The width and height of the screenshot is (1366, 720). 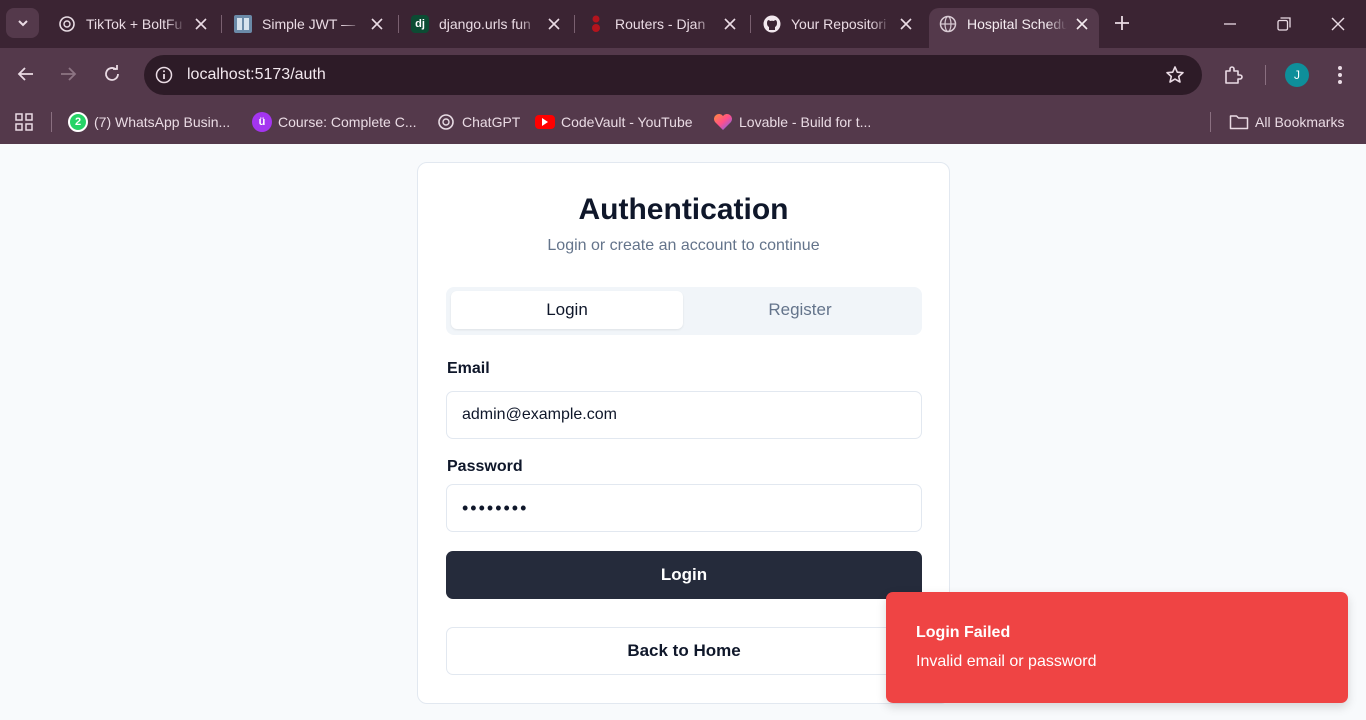 What do you see at coordinates (963, 632) in the screenshot?
I see `toast-title: Login Failed` at bounding box center [963, 632].